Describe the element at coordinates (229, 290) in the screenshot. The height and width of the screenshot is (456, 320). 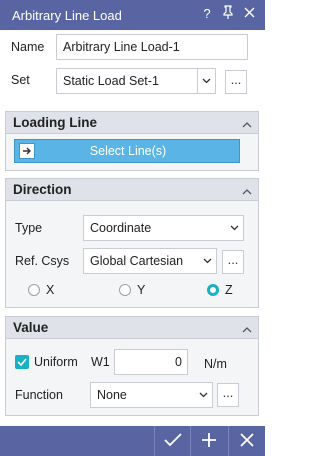
I see `axis-z-label: Z` at that location.